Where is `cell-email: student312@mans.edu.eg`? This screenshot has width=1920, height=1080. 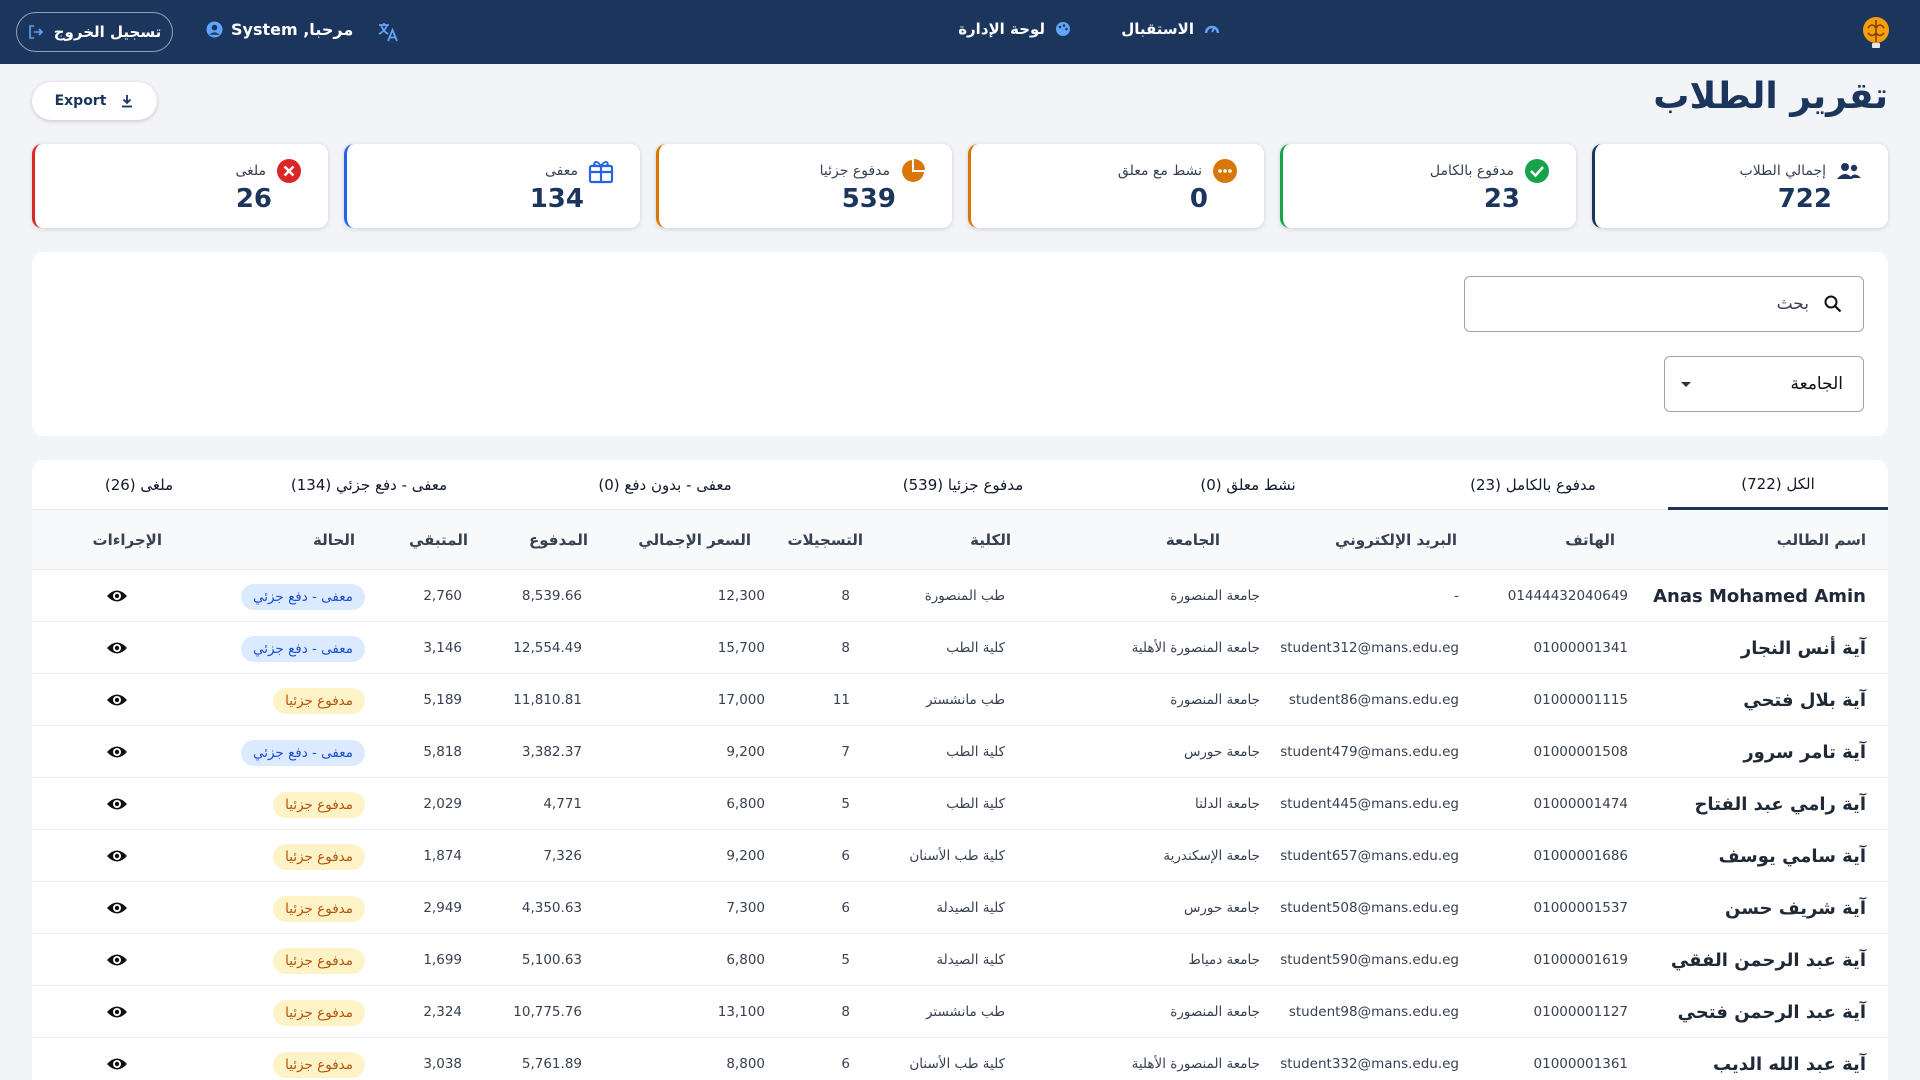
cell-email: student312@mans.edu.eg is located at coordinates (1369, 648).